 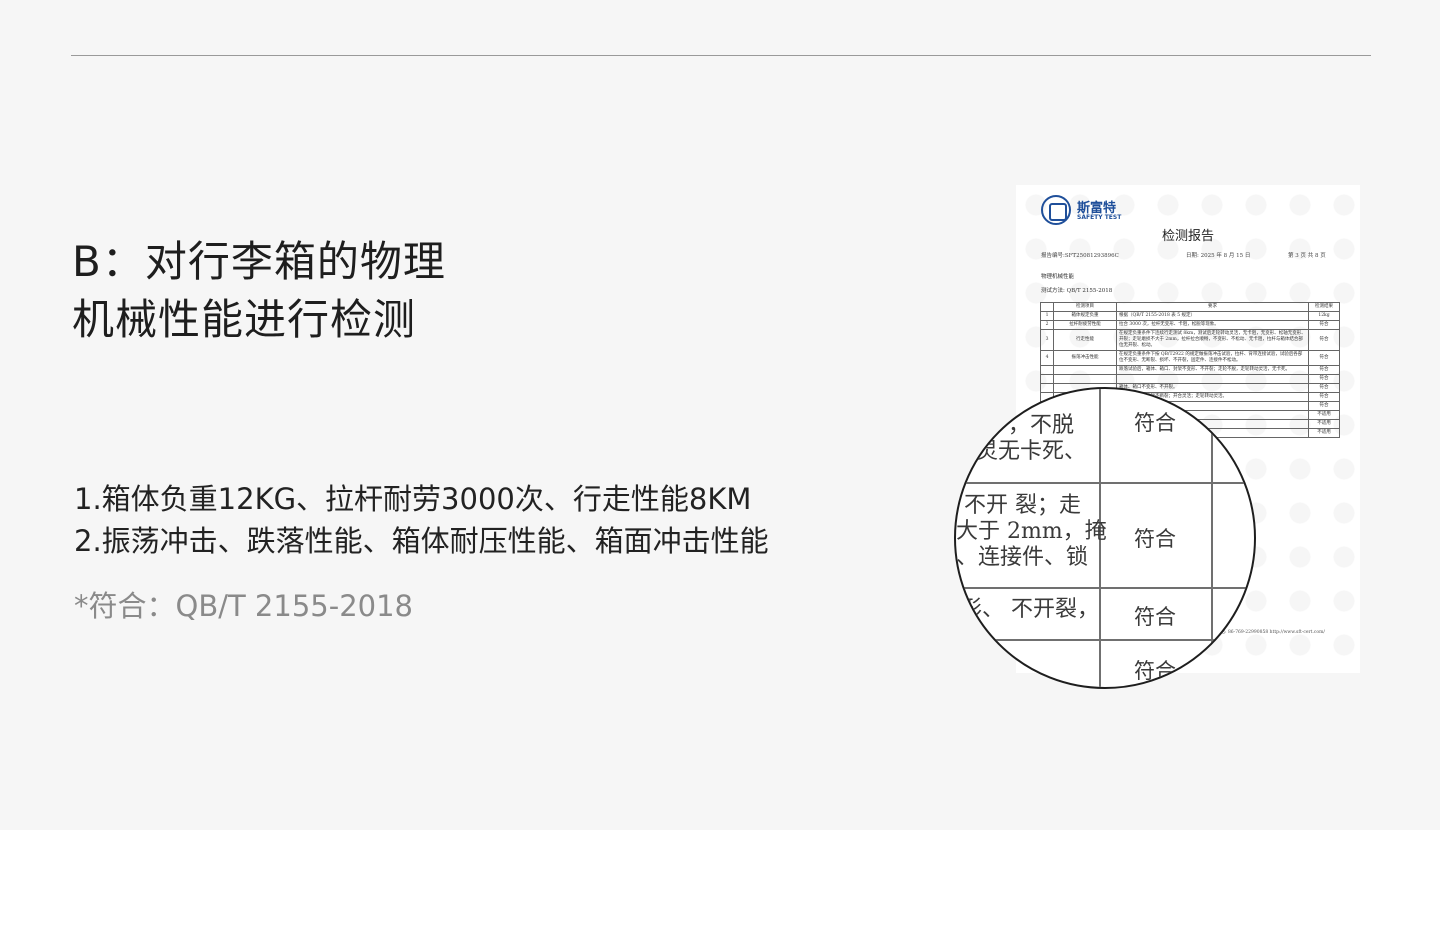 I want to click on zoom-text: 灵无卡死、, so click(x=1031, y=451).